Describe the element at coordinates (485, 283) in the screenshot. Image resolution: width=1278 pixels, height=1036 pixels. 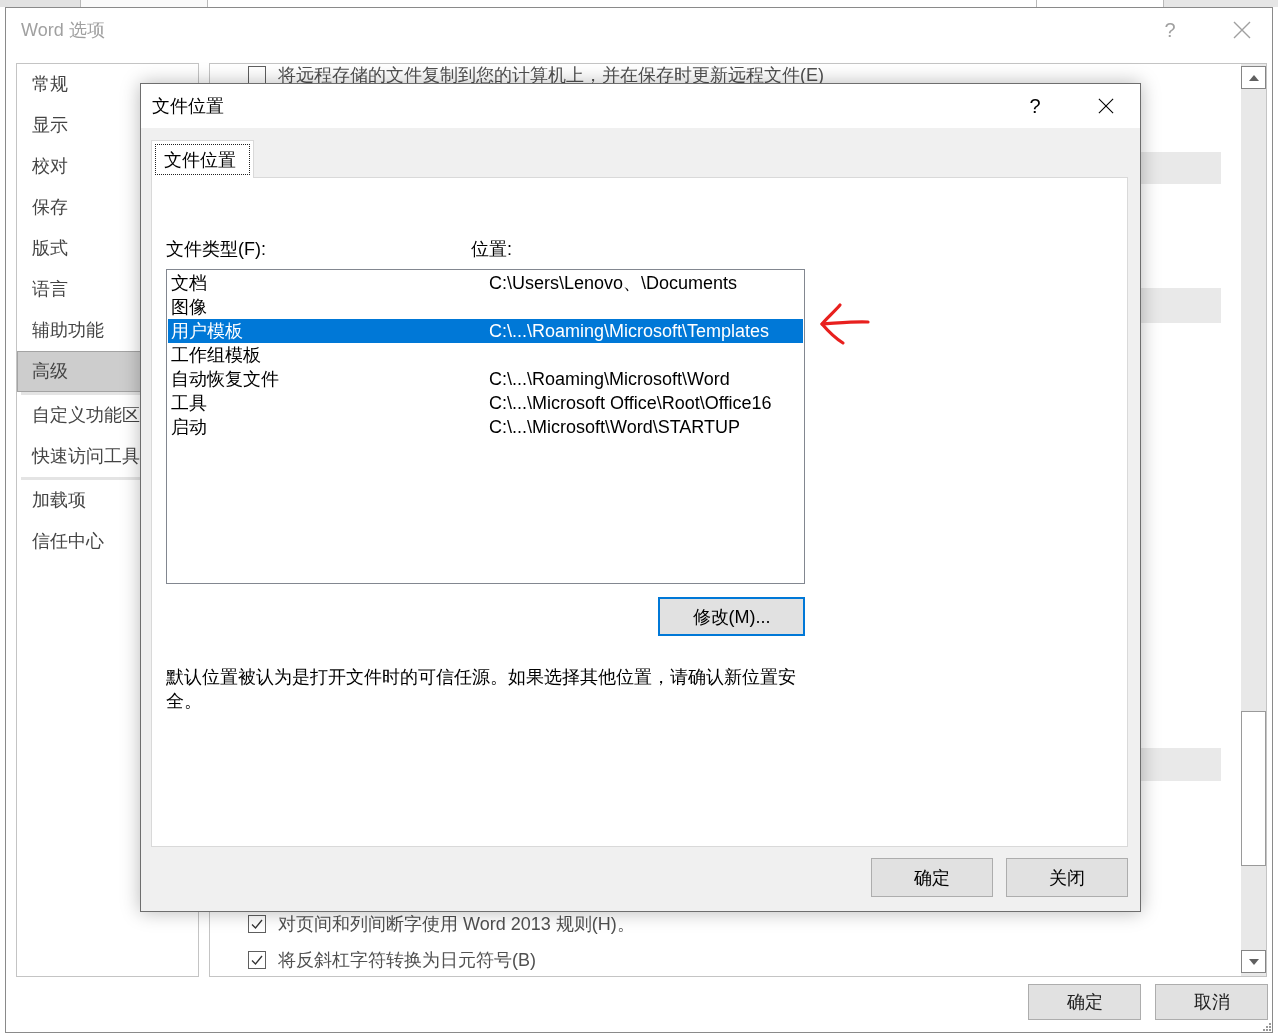
I see `file-type-row: 文档 C:\Users\Lenovo、\Documents` at that location.